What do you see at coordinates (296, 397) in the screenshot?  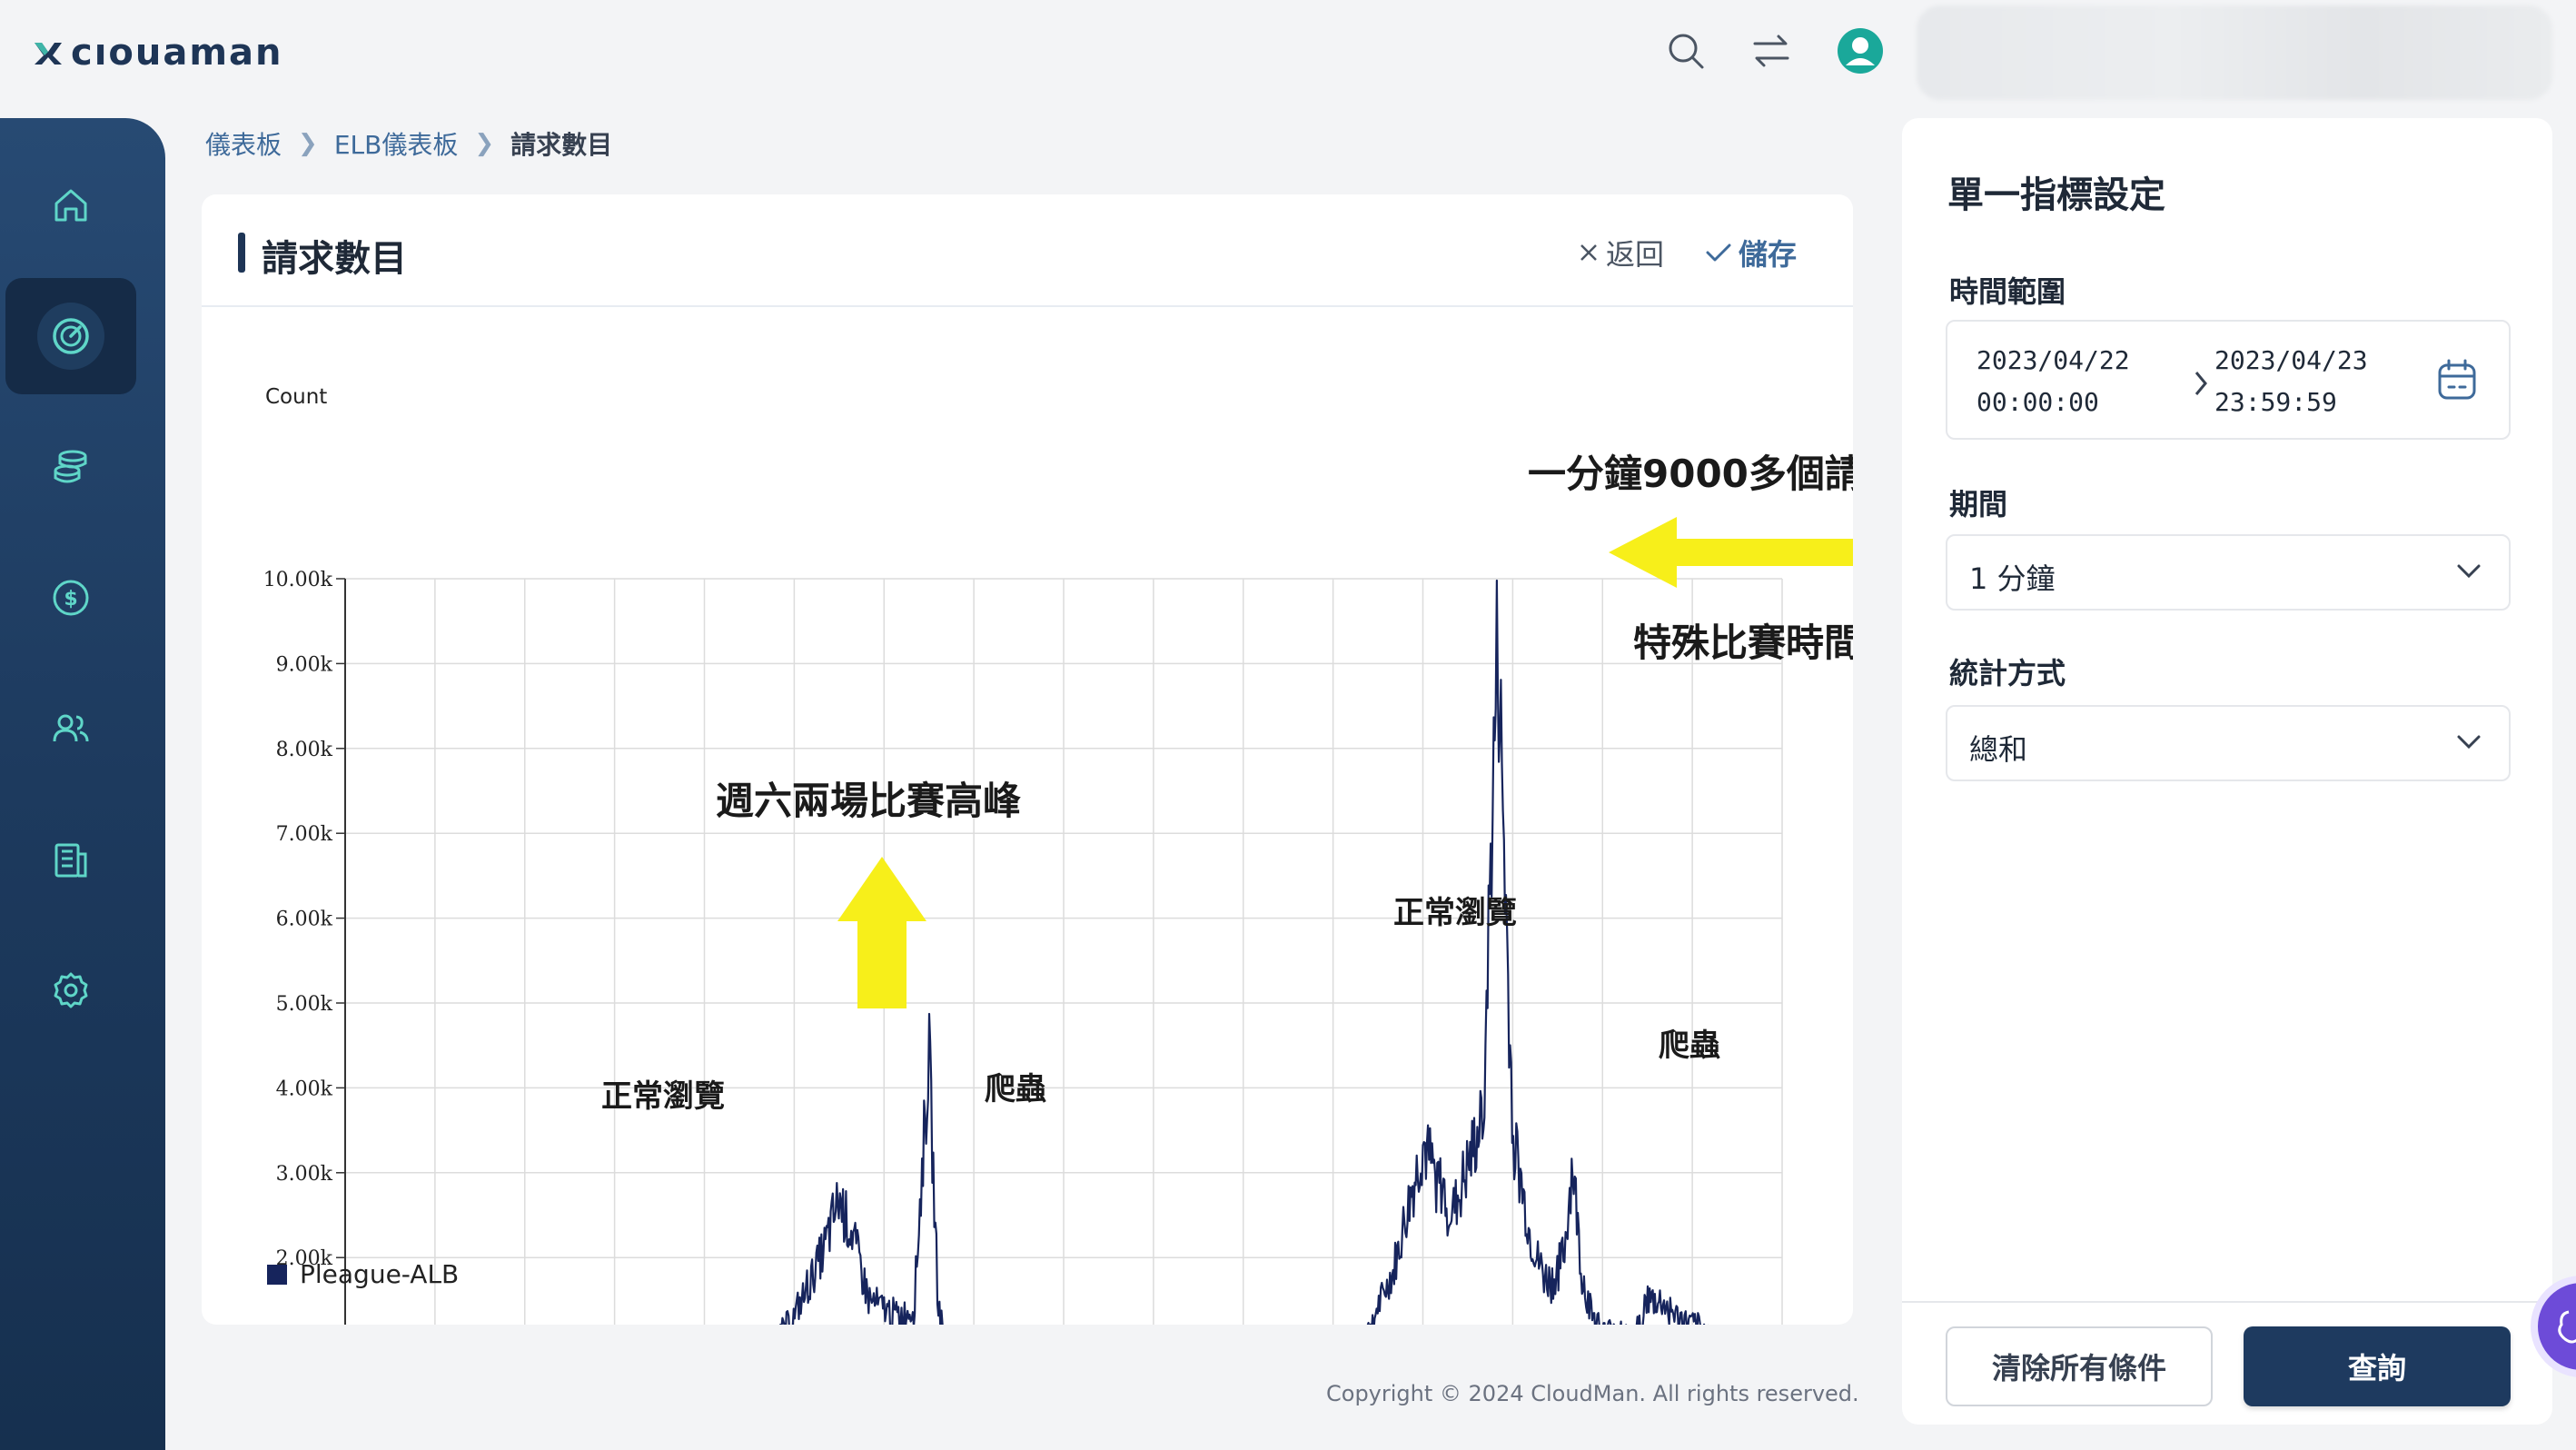 I see `y-axis-title: Count` at bounding box center [296, 397].